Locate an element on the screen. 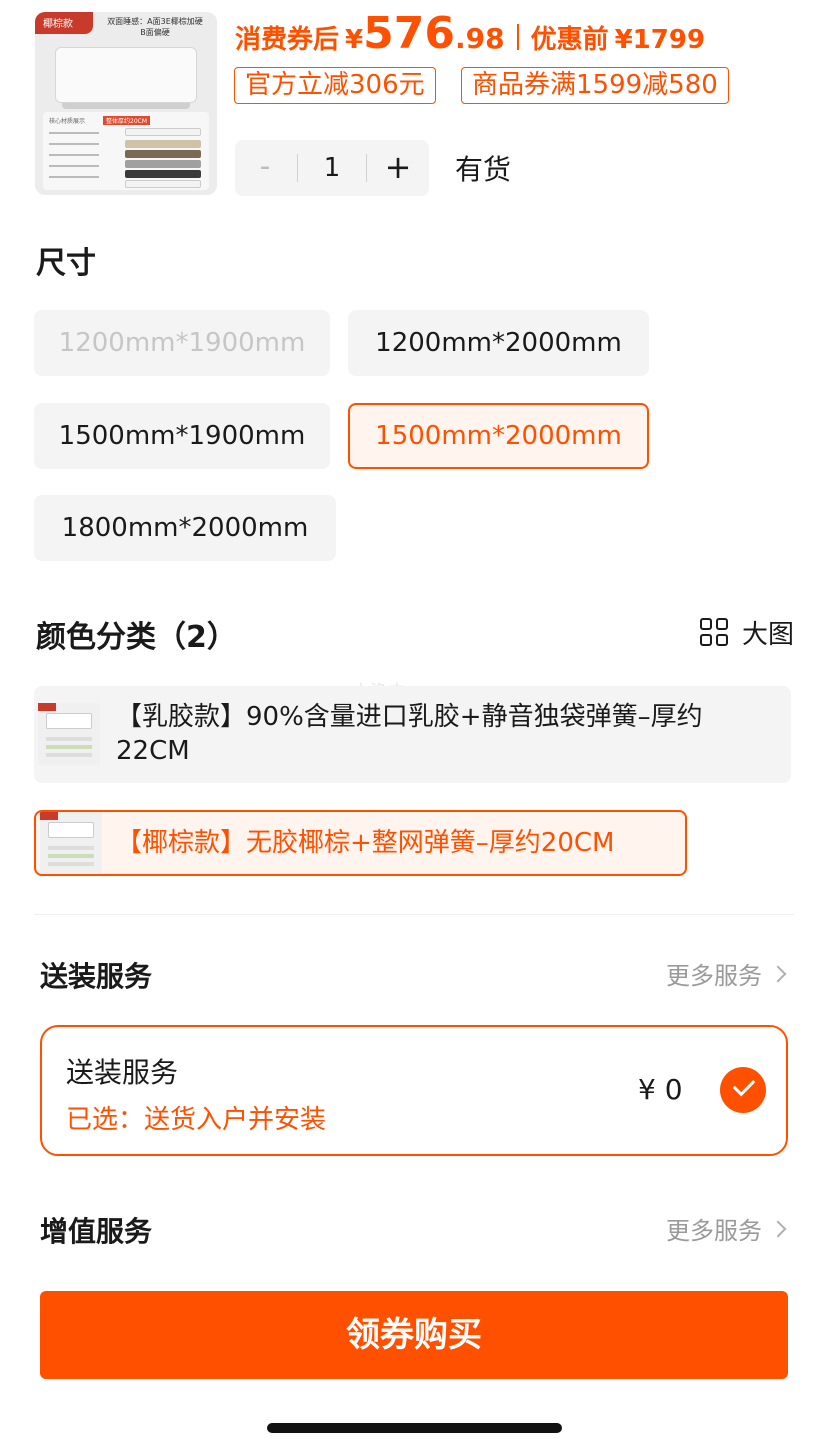 The width and height of the screenshot is (828, 1451). value-added-more-link: 更多服务 is located at coordinates (726, 1228).